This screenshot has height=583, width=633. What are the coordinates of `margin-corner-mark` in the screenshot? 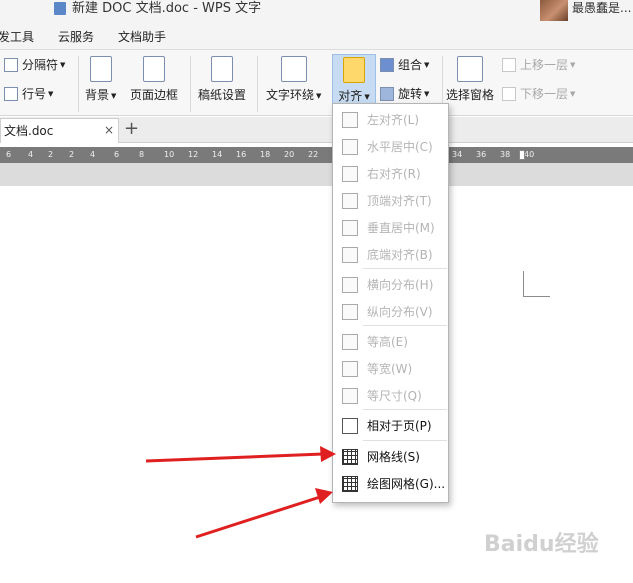 It's located at (536, 284).